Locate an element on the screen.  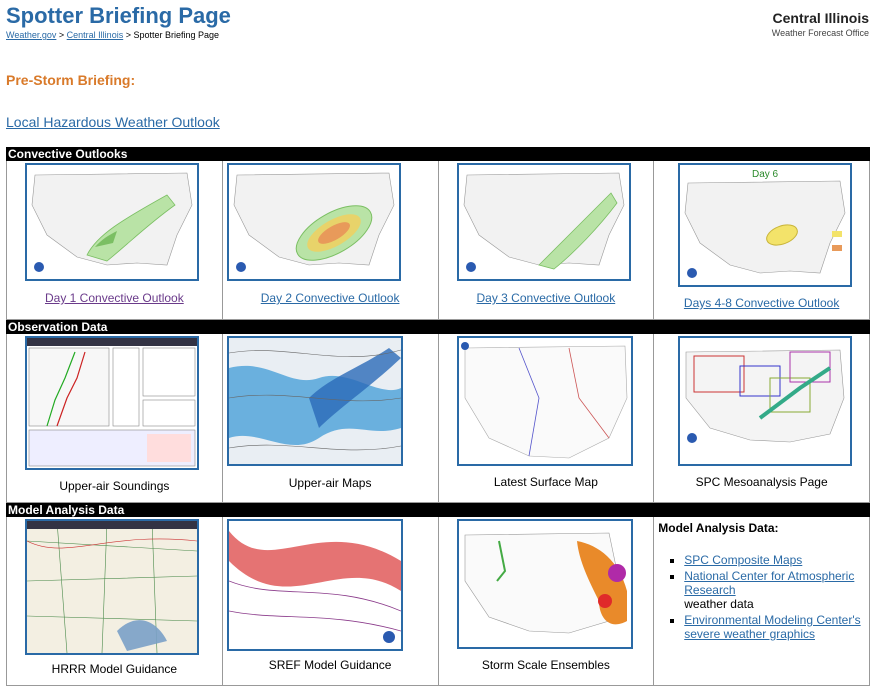
office-subtitle: Weather Forecast Office is located at coordinates (820, 33).